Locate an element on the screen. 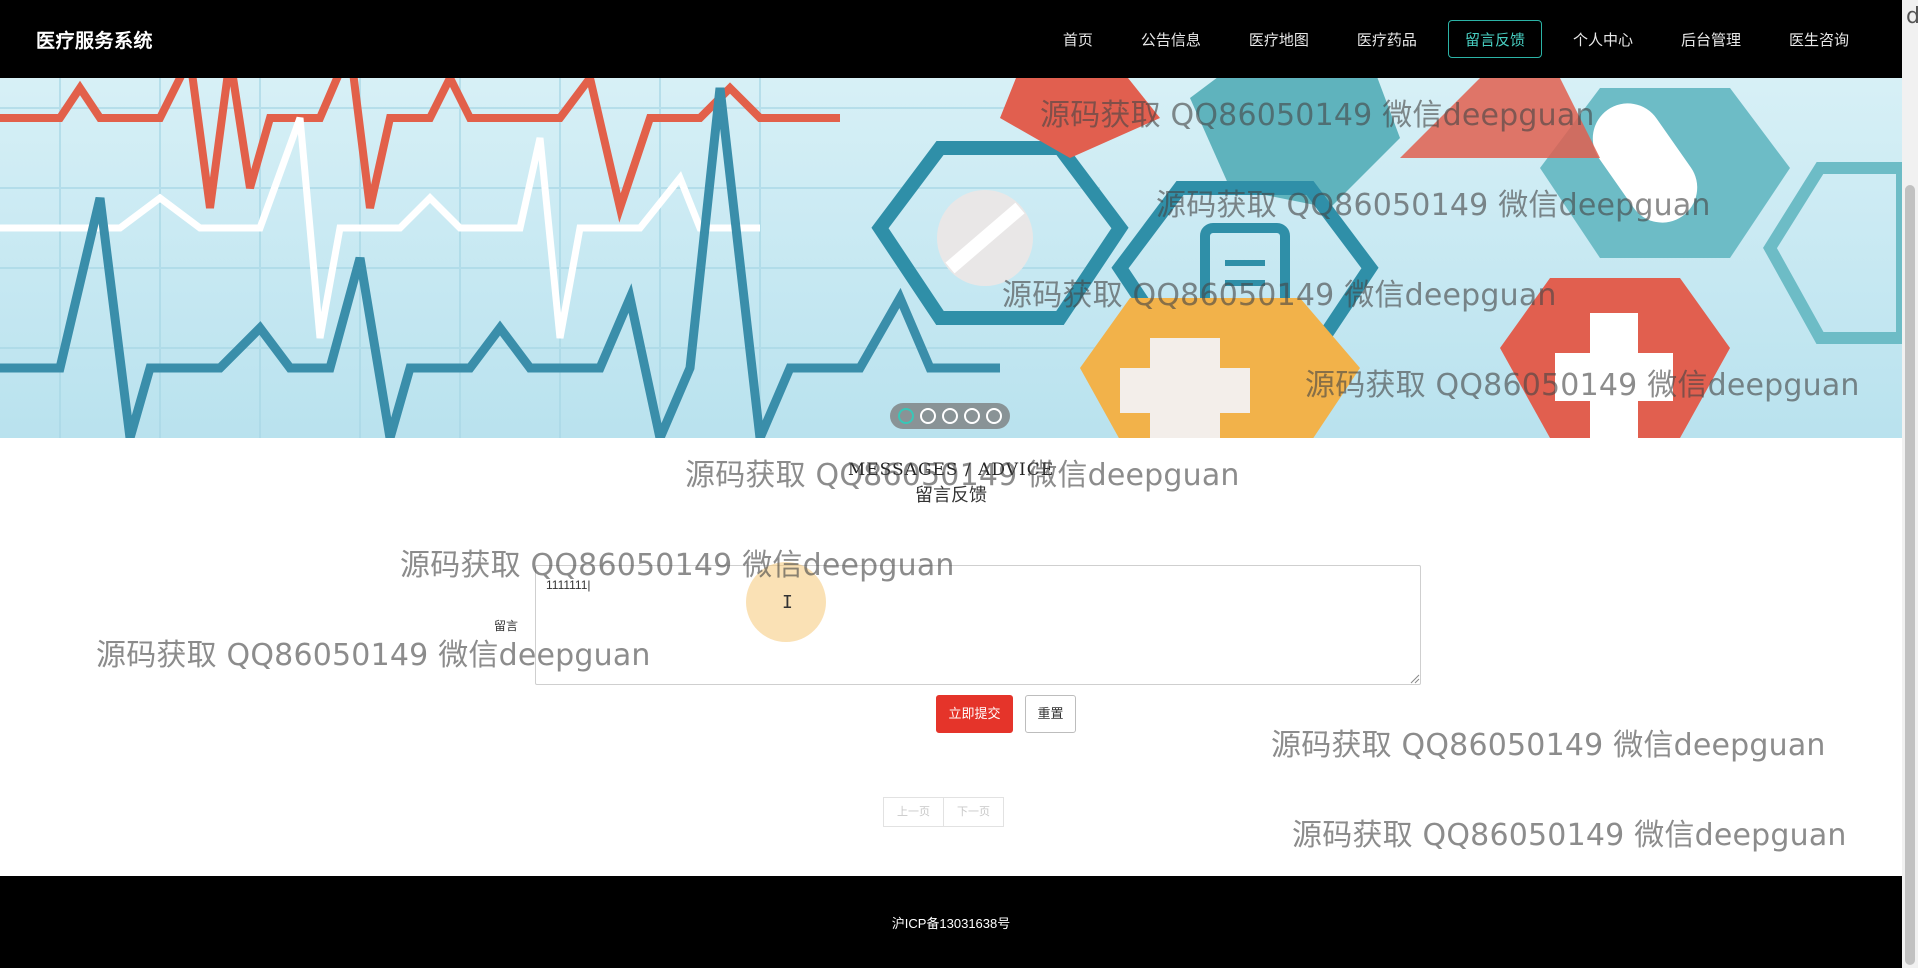 The width and height of the screenshot is (1918, 968). reset-button: 重置 is located at coordinates (1050, 714).